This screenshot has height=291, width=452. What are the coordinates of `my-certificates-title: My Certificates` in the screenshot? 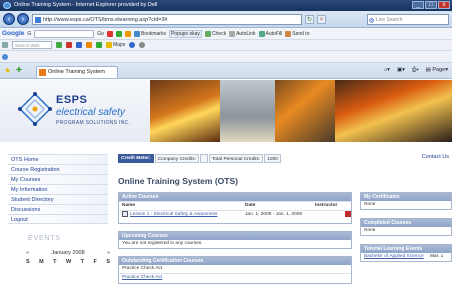 It's located at (406, 197).